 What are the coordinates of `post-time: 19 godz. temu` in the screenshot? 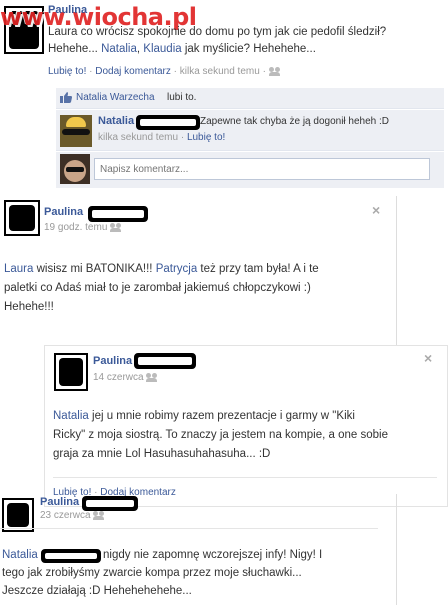 It's located at (75, 227).